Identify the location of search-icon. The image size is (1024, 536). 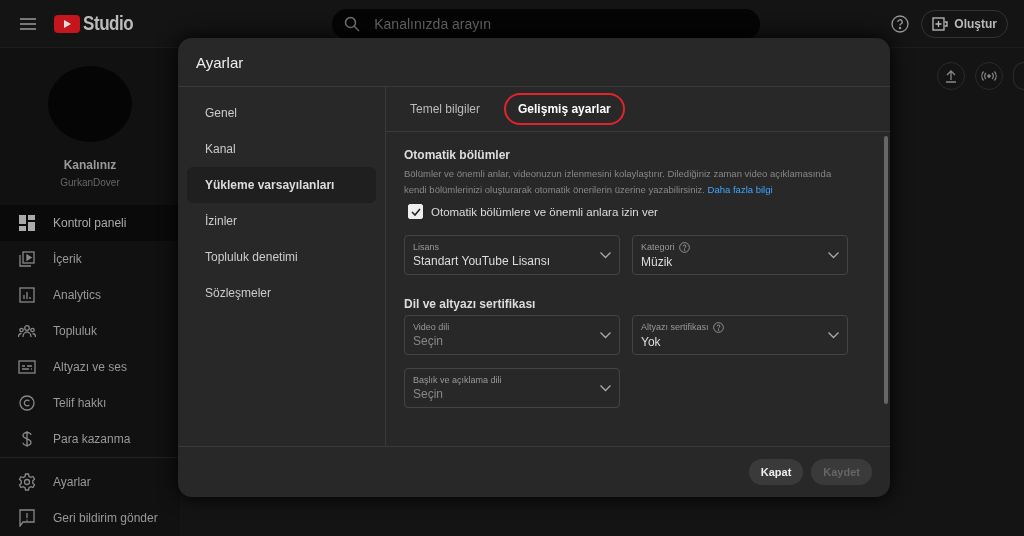
(352, 23).